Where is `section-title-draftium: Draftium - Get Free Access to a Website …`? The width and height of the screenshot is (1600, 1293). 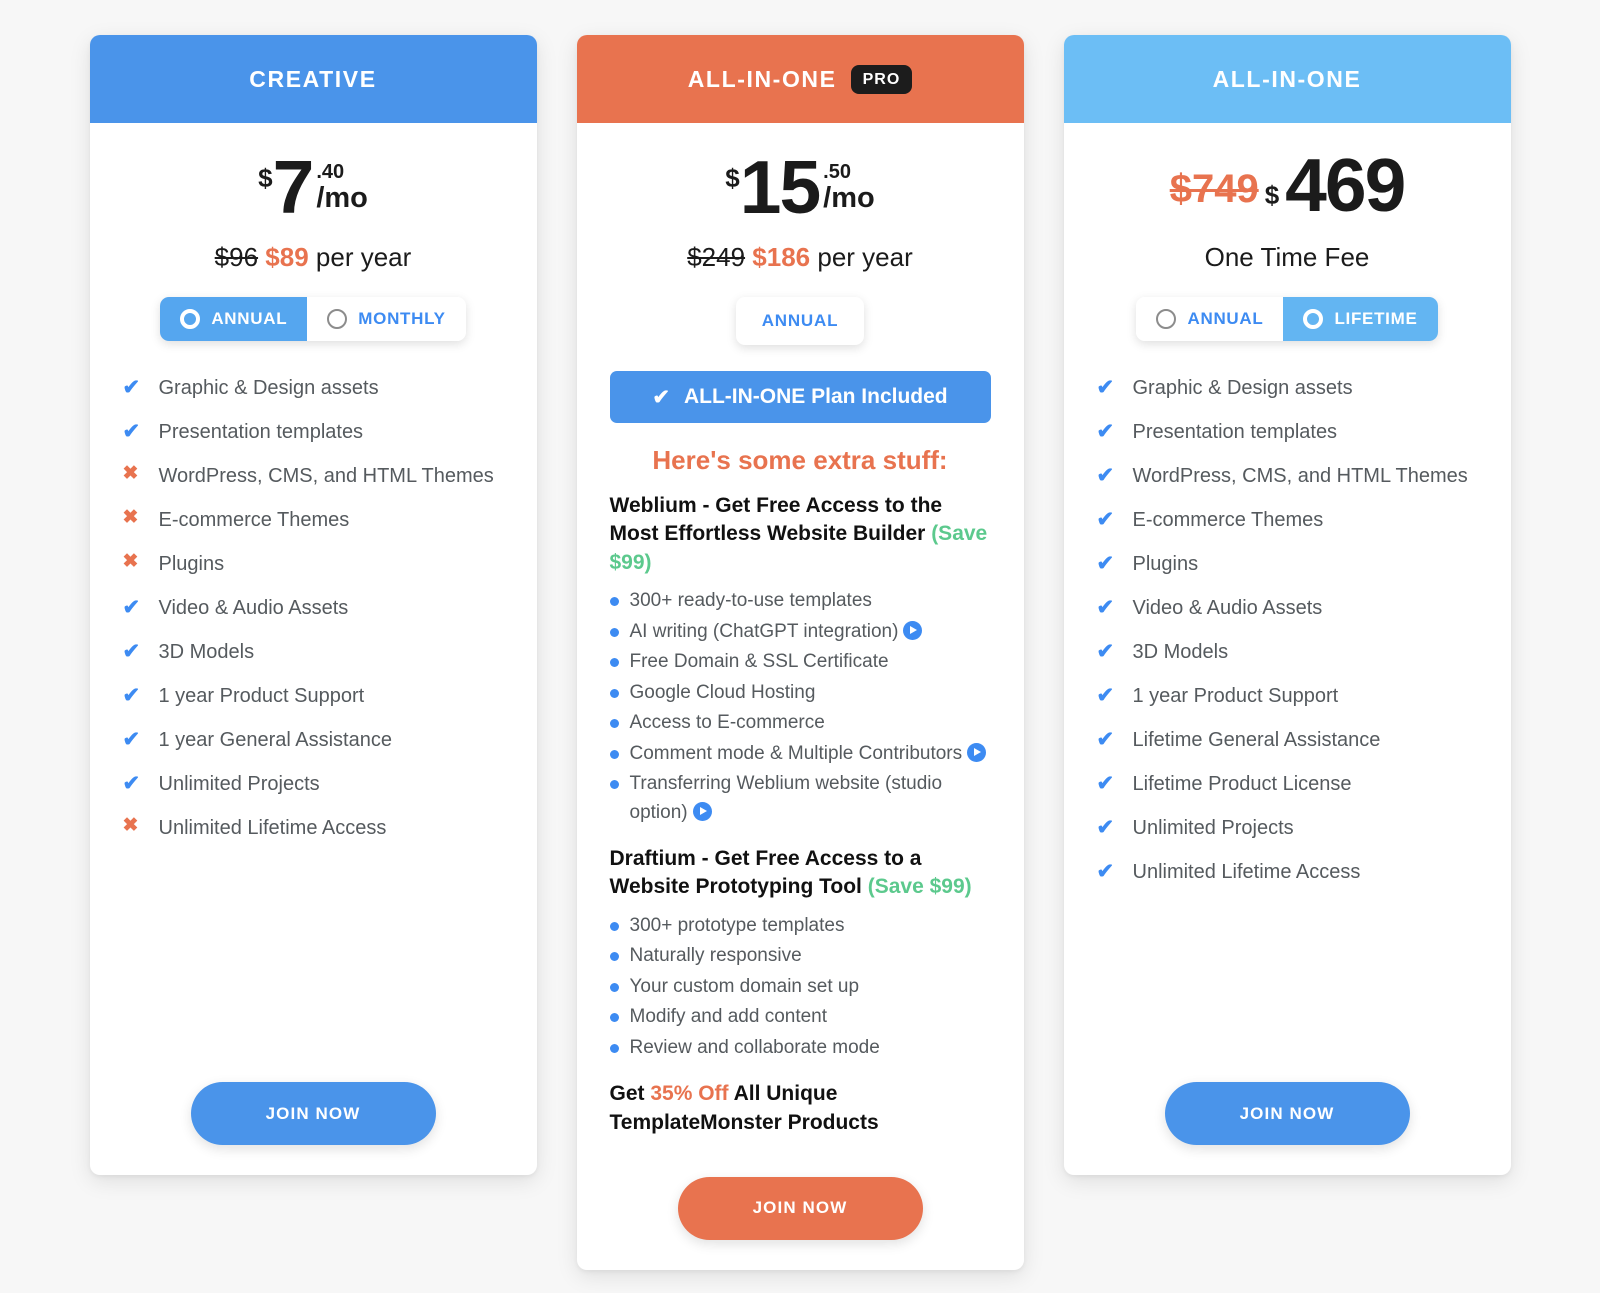 section-title-draftium: Draftium - Get Free Access to a Website … is located at coordinates (800, 873).